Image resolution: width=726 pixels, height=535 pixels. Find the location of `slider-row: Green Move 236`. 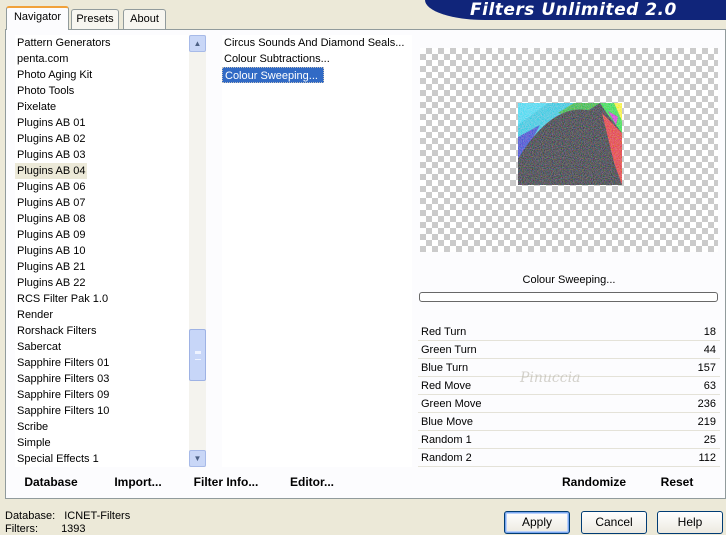

slider-row: Green Move 236 is located at coordinates (569, 404).